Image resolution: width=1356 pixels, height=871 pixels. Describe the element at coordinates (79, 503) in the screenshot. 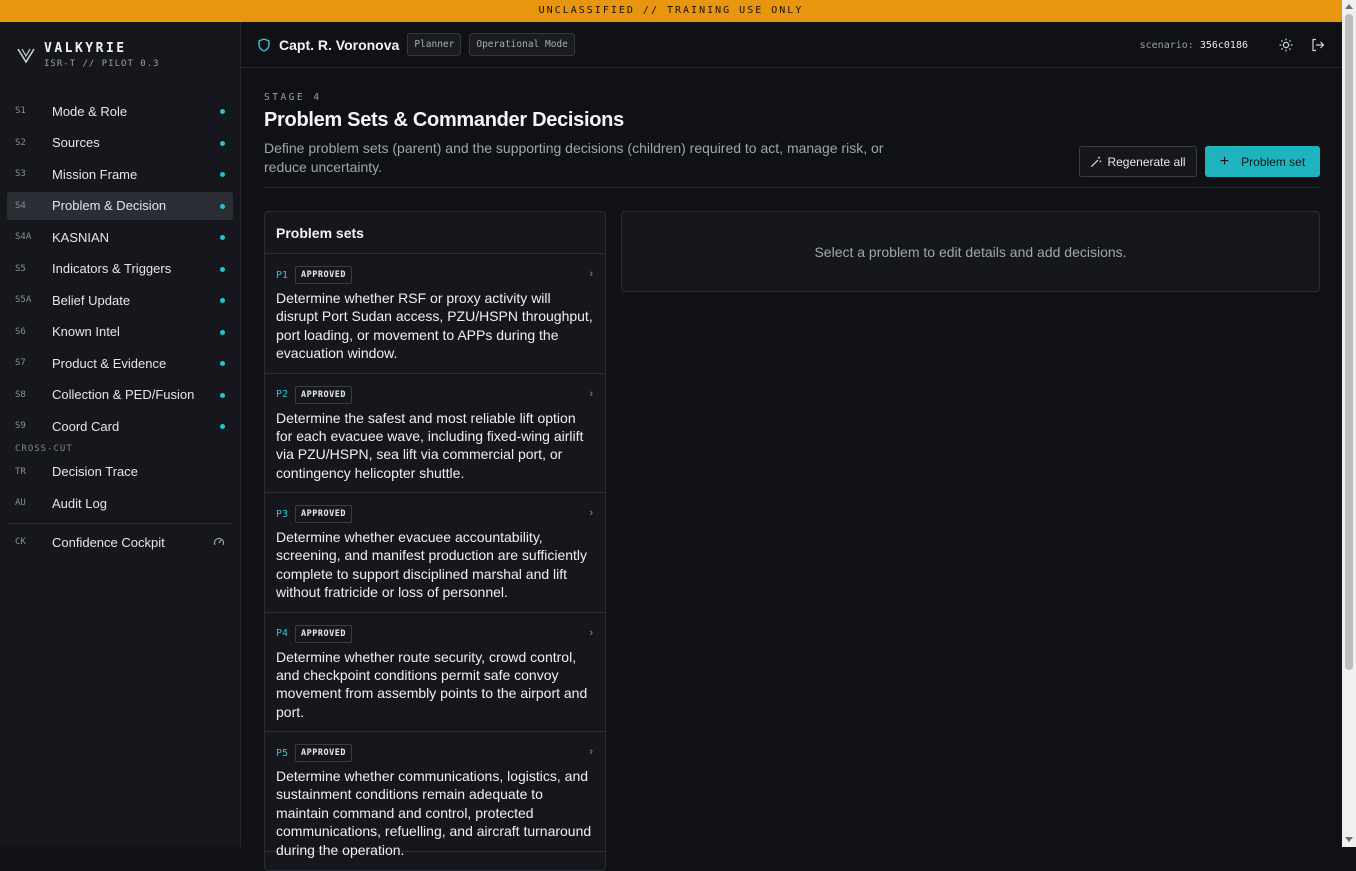

I see `nav-label: Audit Log` at that location.